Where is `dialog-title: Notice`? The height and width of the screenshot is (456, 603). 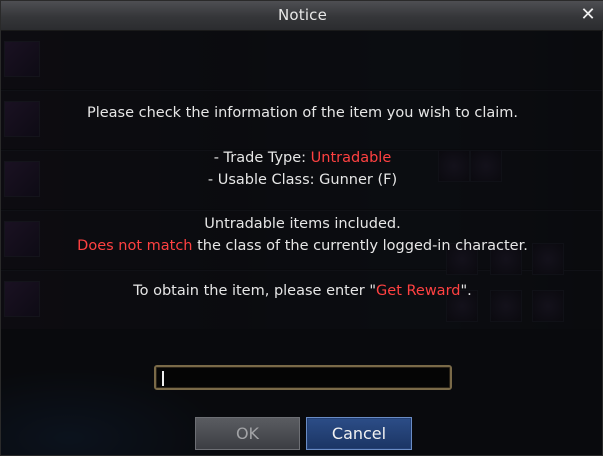
dialog-title: Notice is located at coordinates (302, 15).